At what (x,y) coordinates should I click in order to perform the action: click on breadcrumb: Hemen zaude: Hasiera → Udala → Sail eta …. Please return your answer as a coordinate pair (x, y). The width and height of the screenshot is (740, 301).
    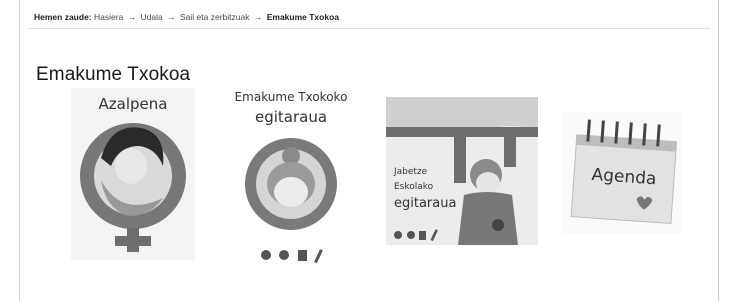
    Looking at the image, I should click on (186, 17).